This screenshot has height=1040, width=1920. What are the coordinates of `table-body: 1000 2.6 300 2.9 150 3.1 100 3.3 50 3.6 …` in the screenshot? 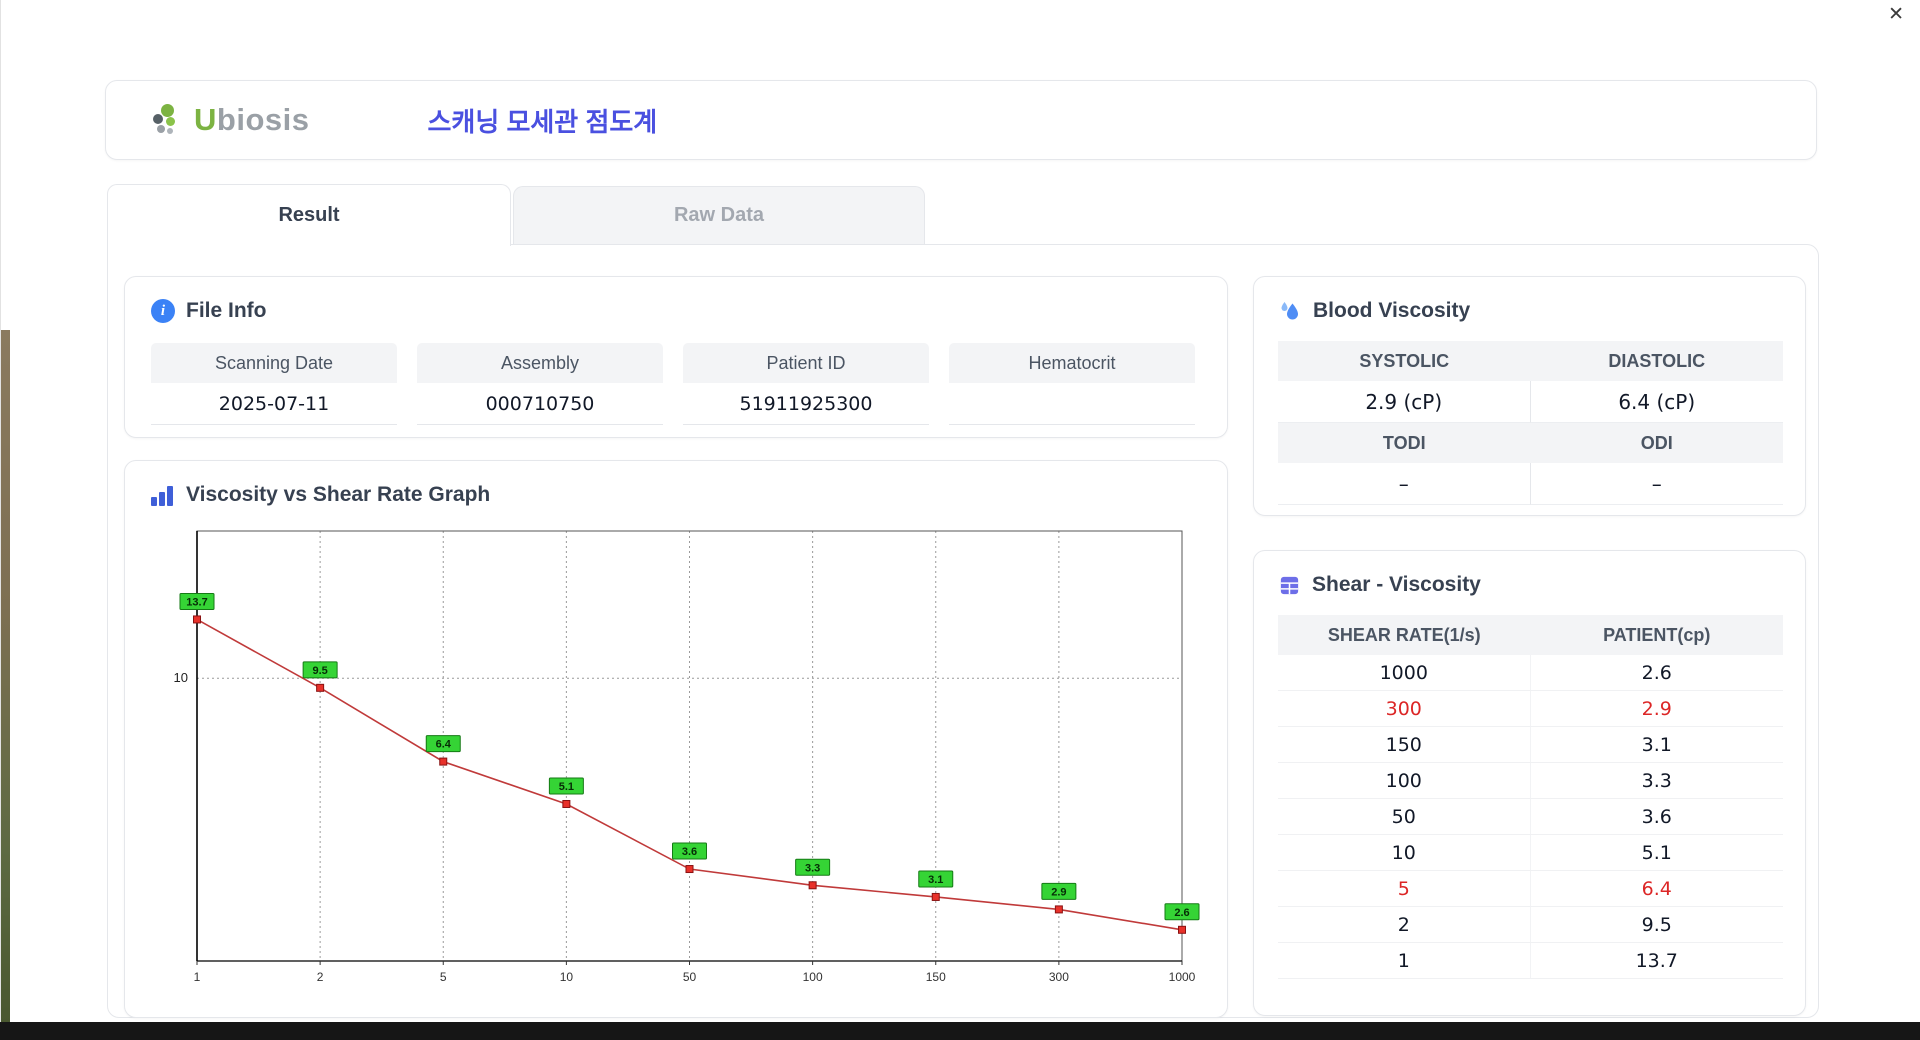 It's located at (1530, 817).